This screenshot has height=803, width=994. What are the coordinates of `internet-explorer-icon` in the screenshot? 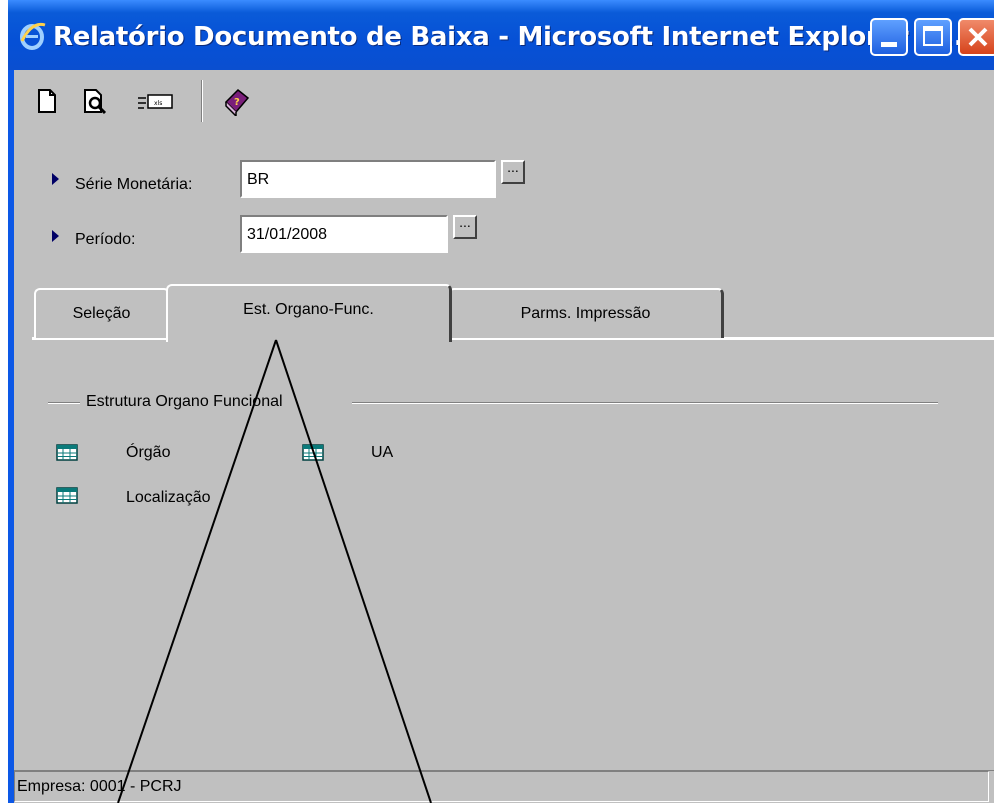 It's located at (33, 36).